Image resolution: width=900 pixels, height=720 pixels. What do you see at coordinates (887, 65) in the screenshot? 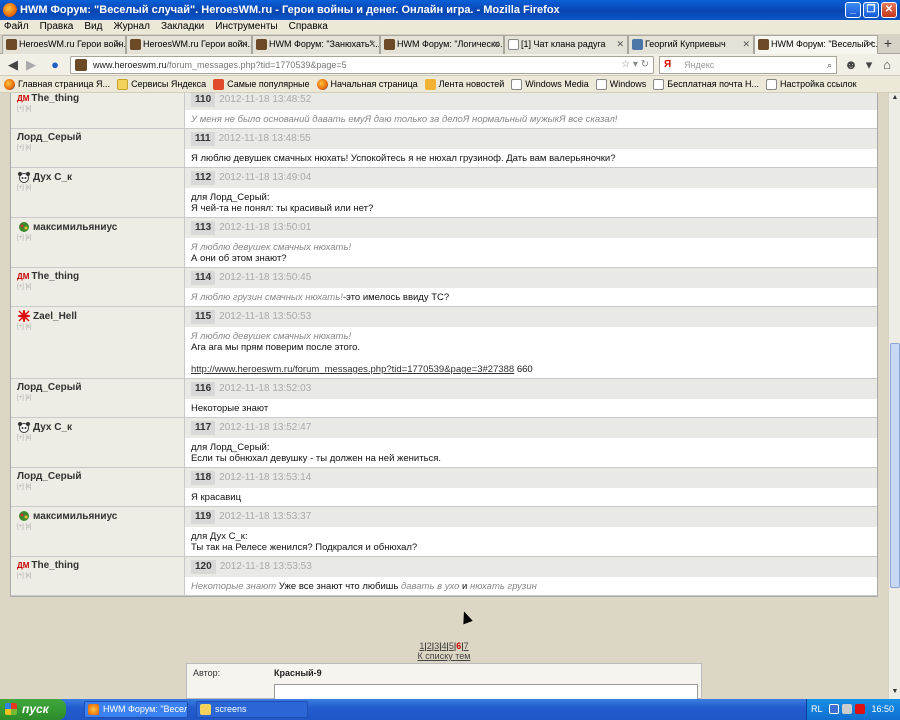
I see `home-icon: ⌂` at bounding box center [887, 65].